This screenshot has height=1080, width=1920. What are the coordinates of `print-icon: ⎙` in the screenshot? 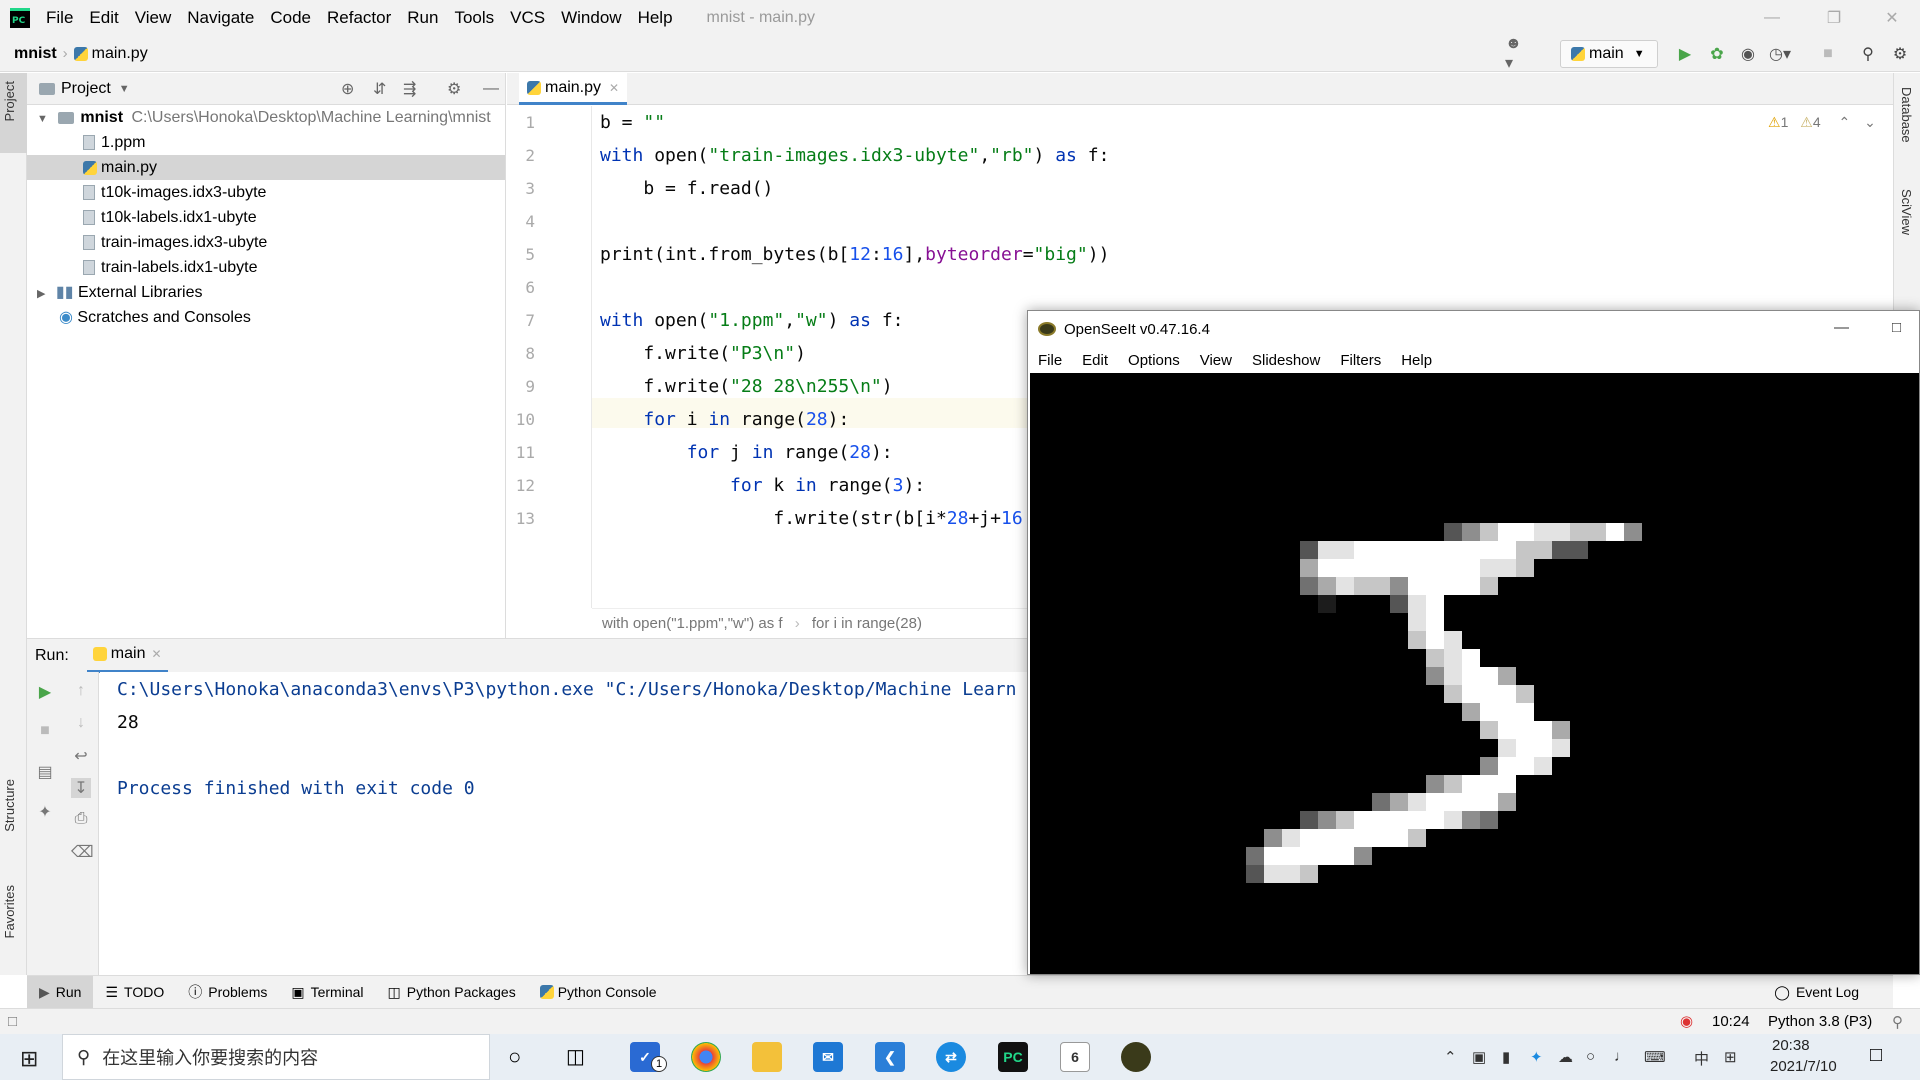 It's located at (81, 820).